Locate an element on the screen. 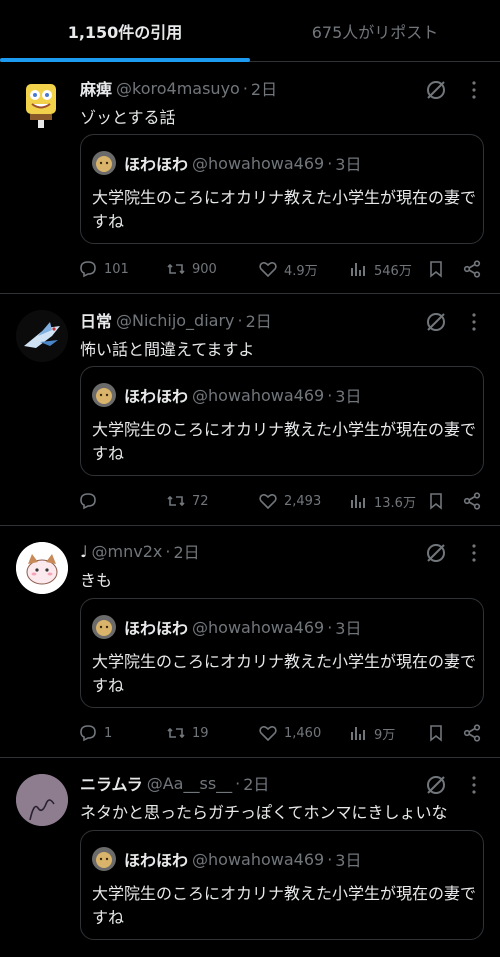 The image size is (500, 957). repost-button: 19 is located at coordinates (187, 733).